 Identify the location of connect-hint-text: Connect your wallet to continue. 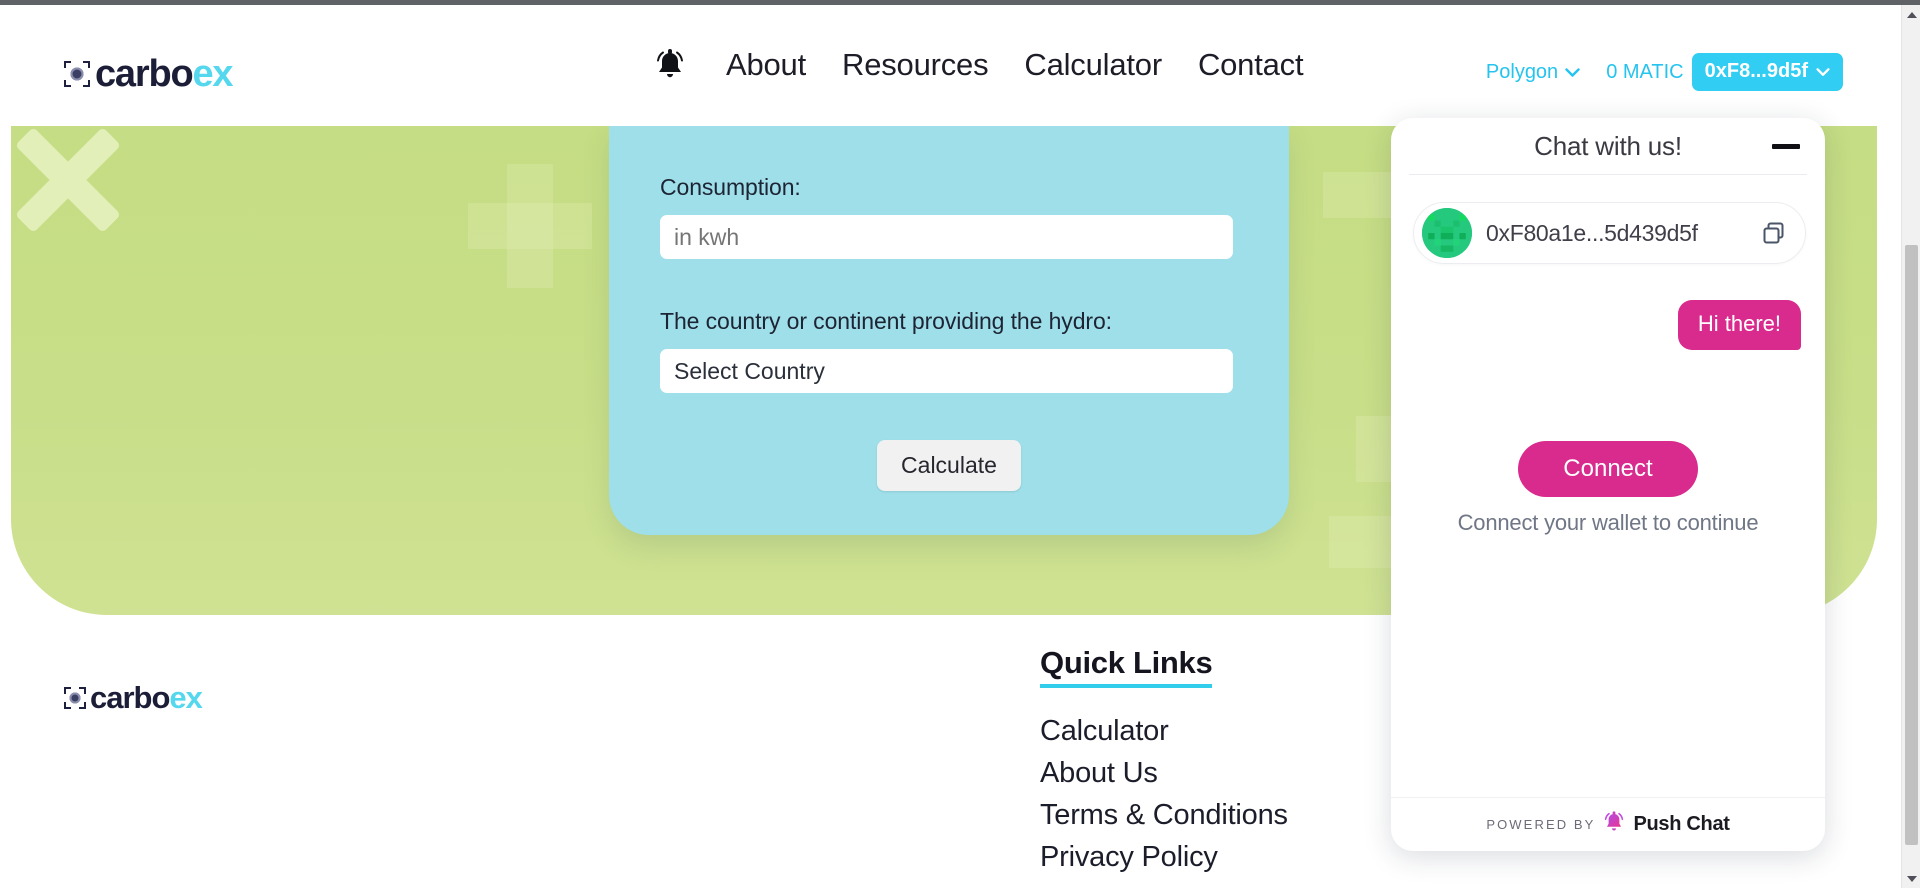
(1608, 522).